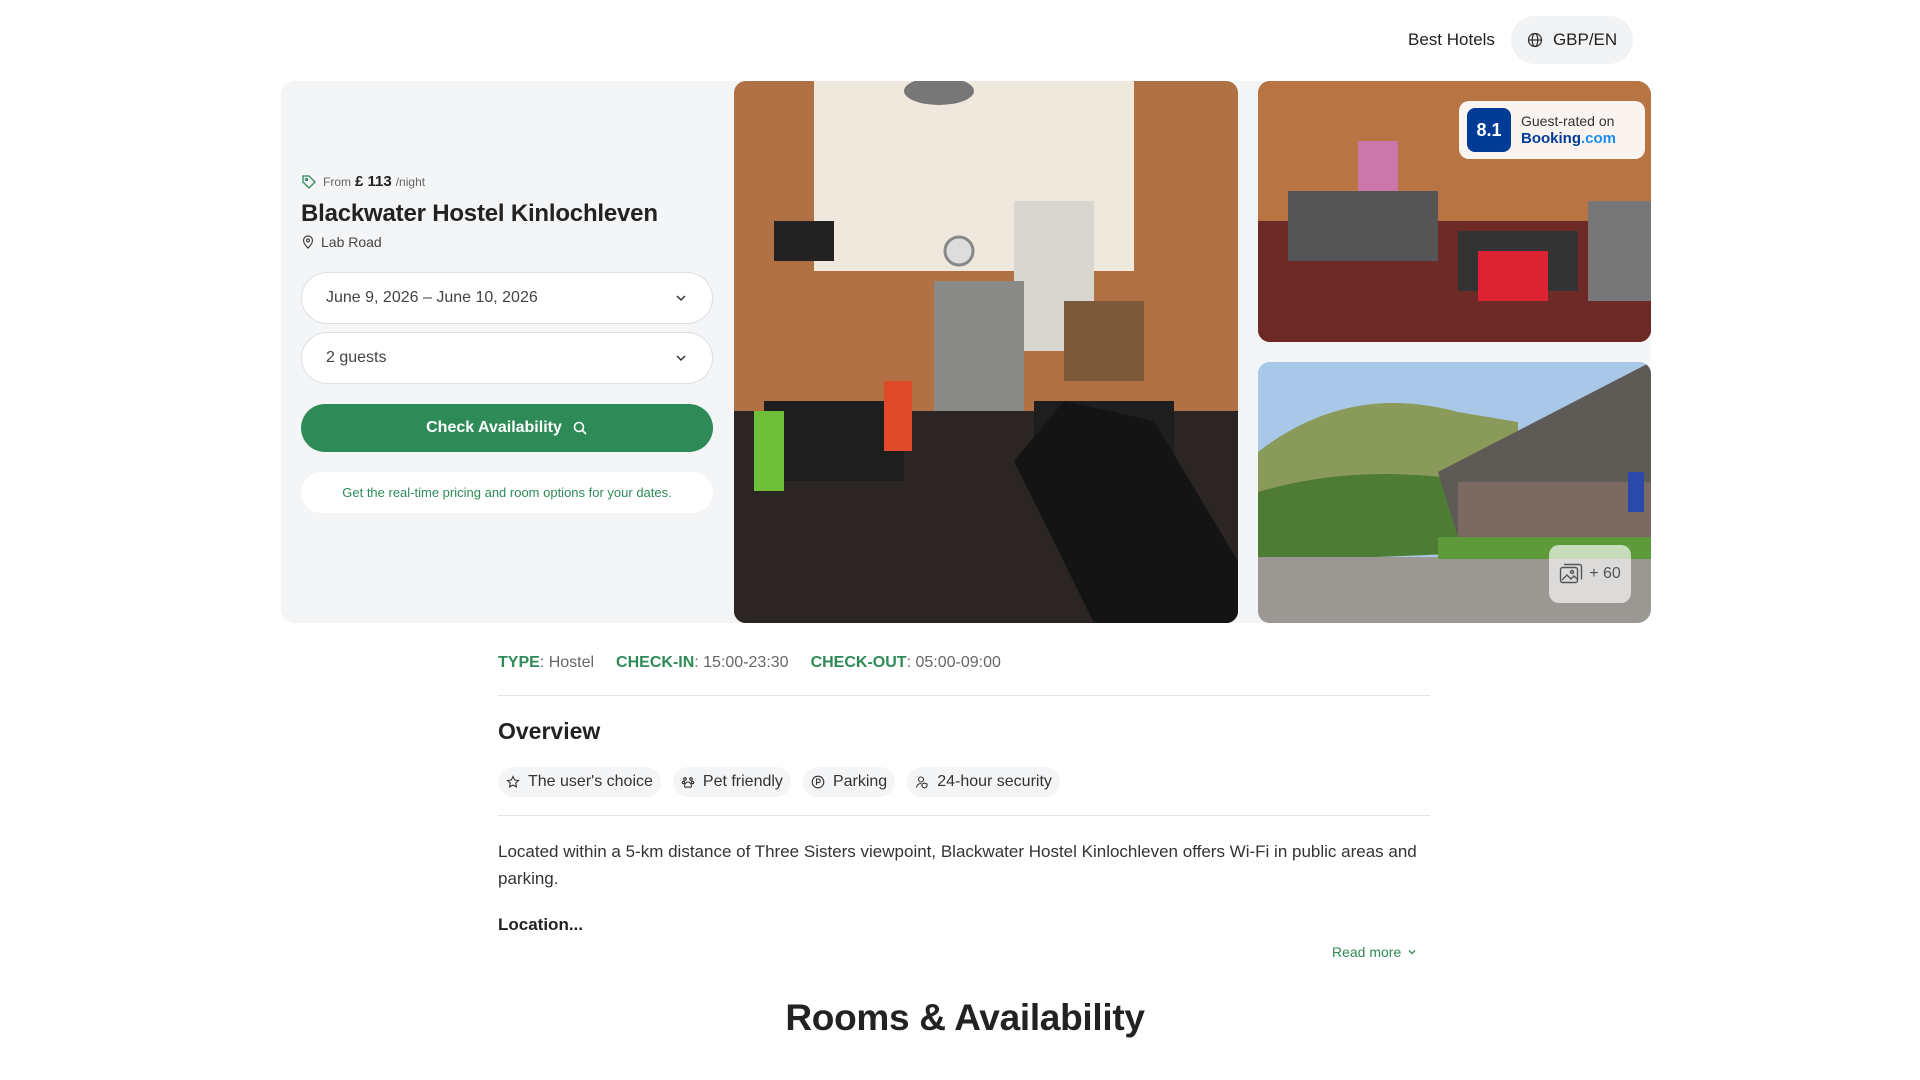  I want to click on guests-value: 2 guests, so click(356, 357).